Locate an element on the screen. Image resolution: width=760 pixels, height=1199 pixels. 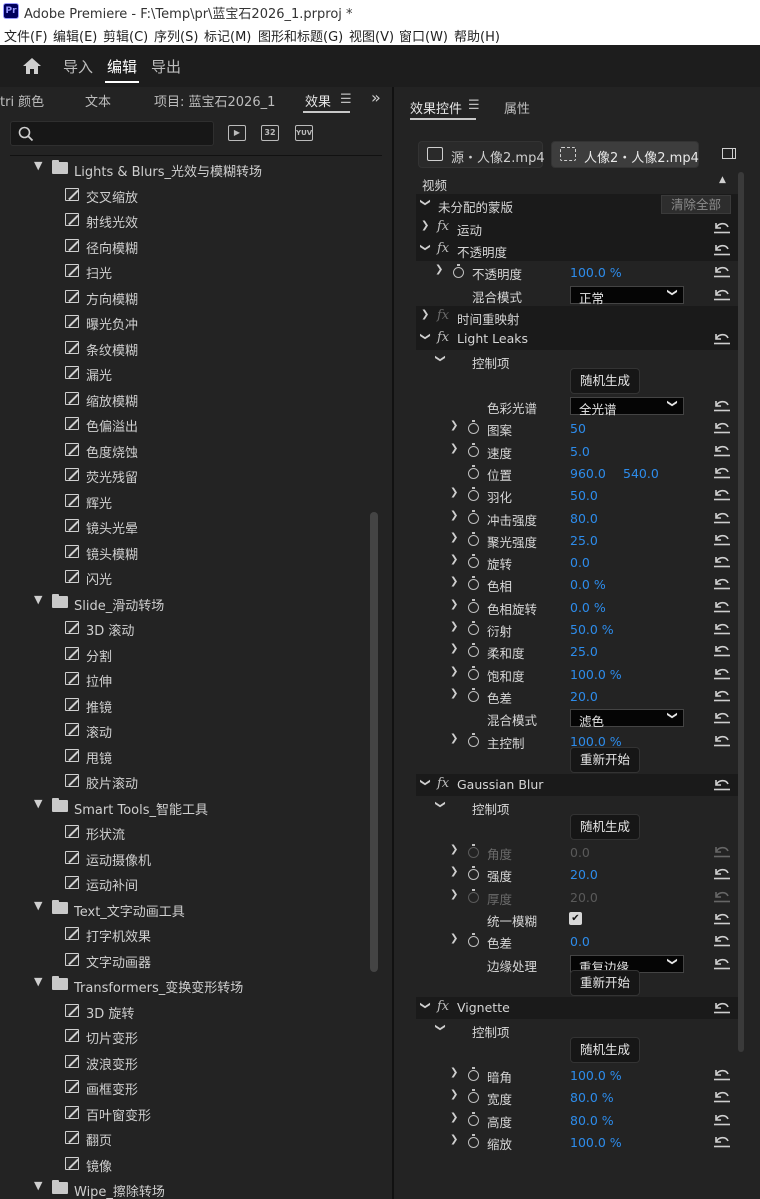
effect-item: 扫光 is located at coordinates (185, 271).